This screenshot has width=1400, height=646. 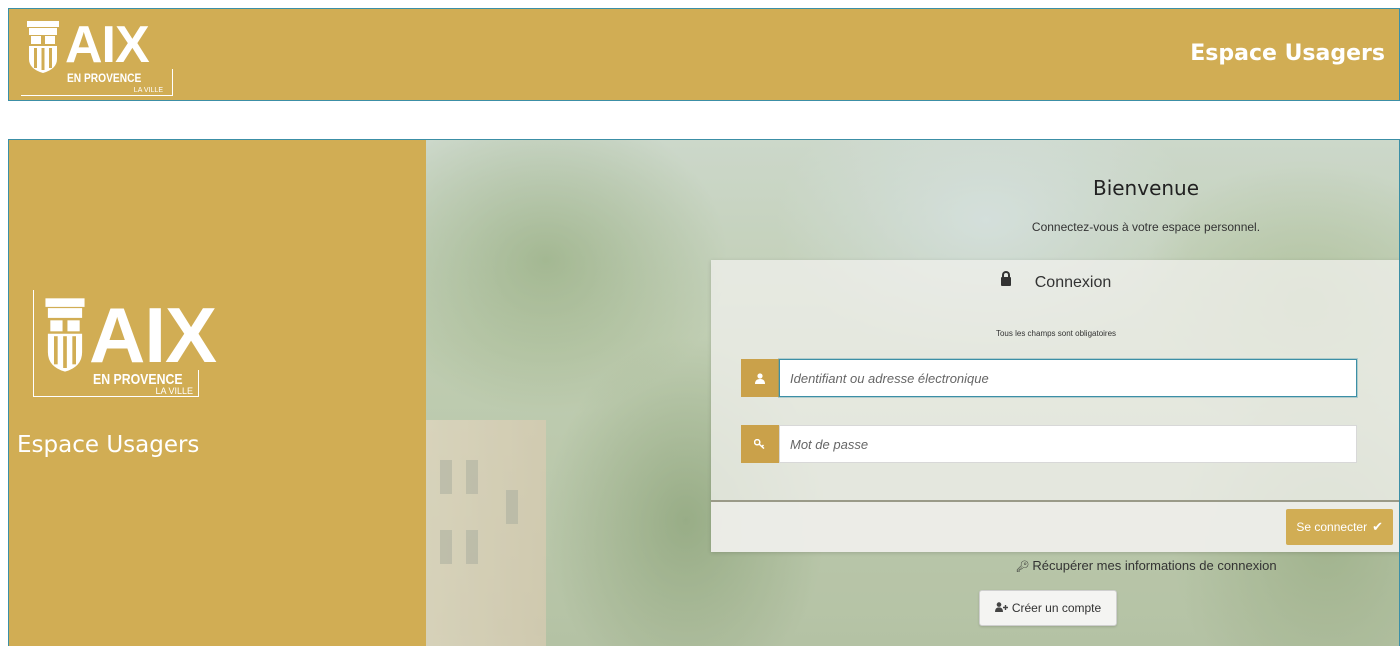 What do you see at coordinates (1068, 378) in the screenshot?
I see `username-input` at bounding box center [1068, 378].